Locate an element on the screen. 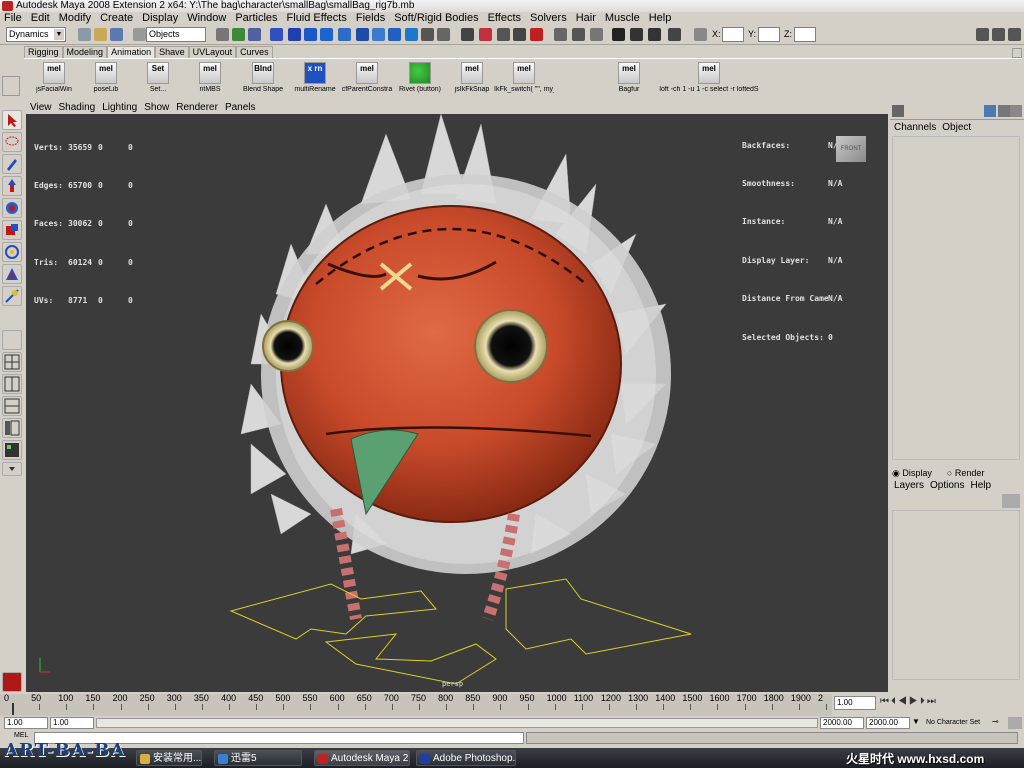 This screenshot has width=1024, height=768. object-mode-icon is located at coordinates (238, 34).